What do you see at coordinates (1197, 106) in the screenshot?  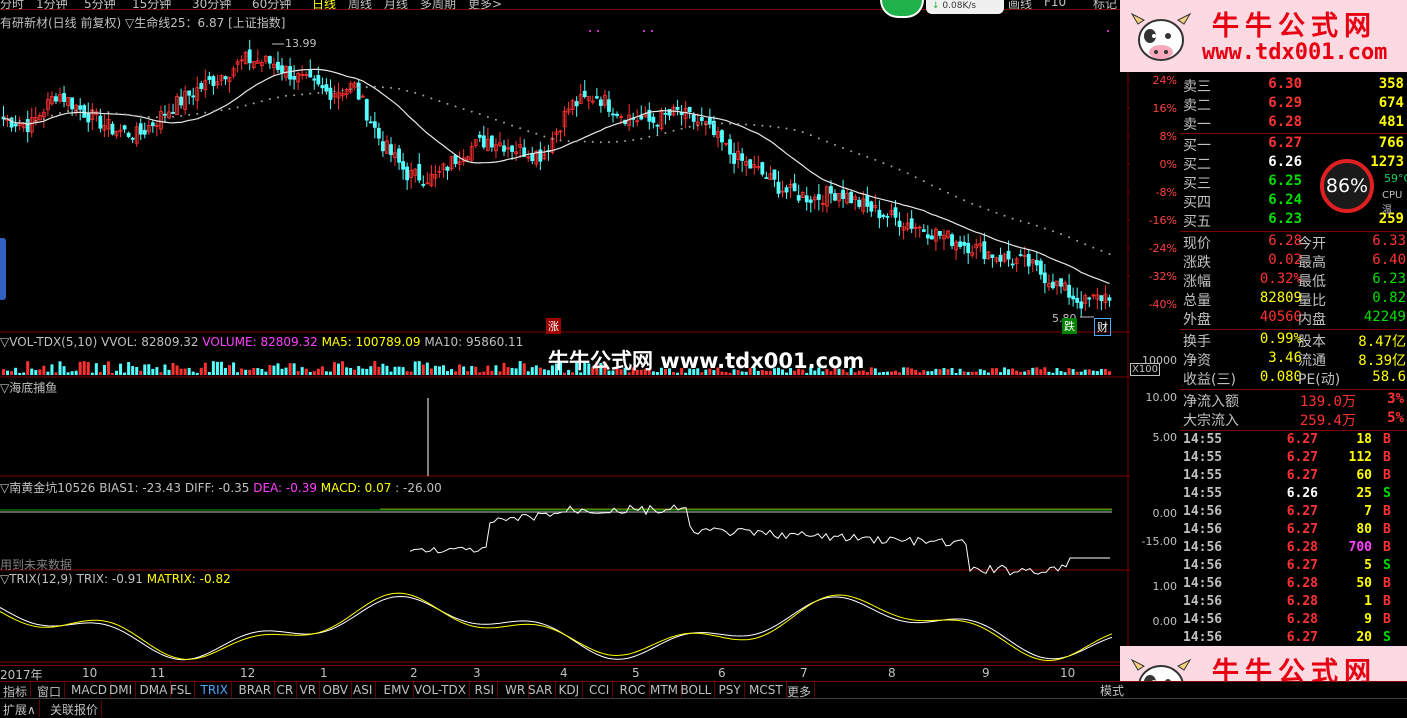 I see `ask-label: 卖二` at bounding box center [1197, 106].